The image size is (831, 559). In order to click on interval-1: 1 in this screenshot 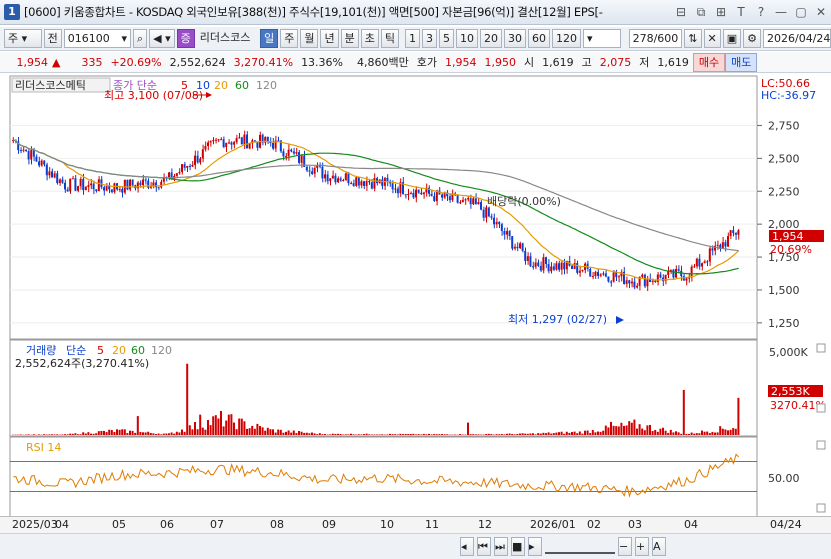, I will do `click(412, 38)`.